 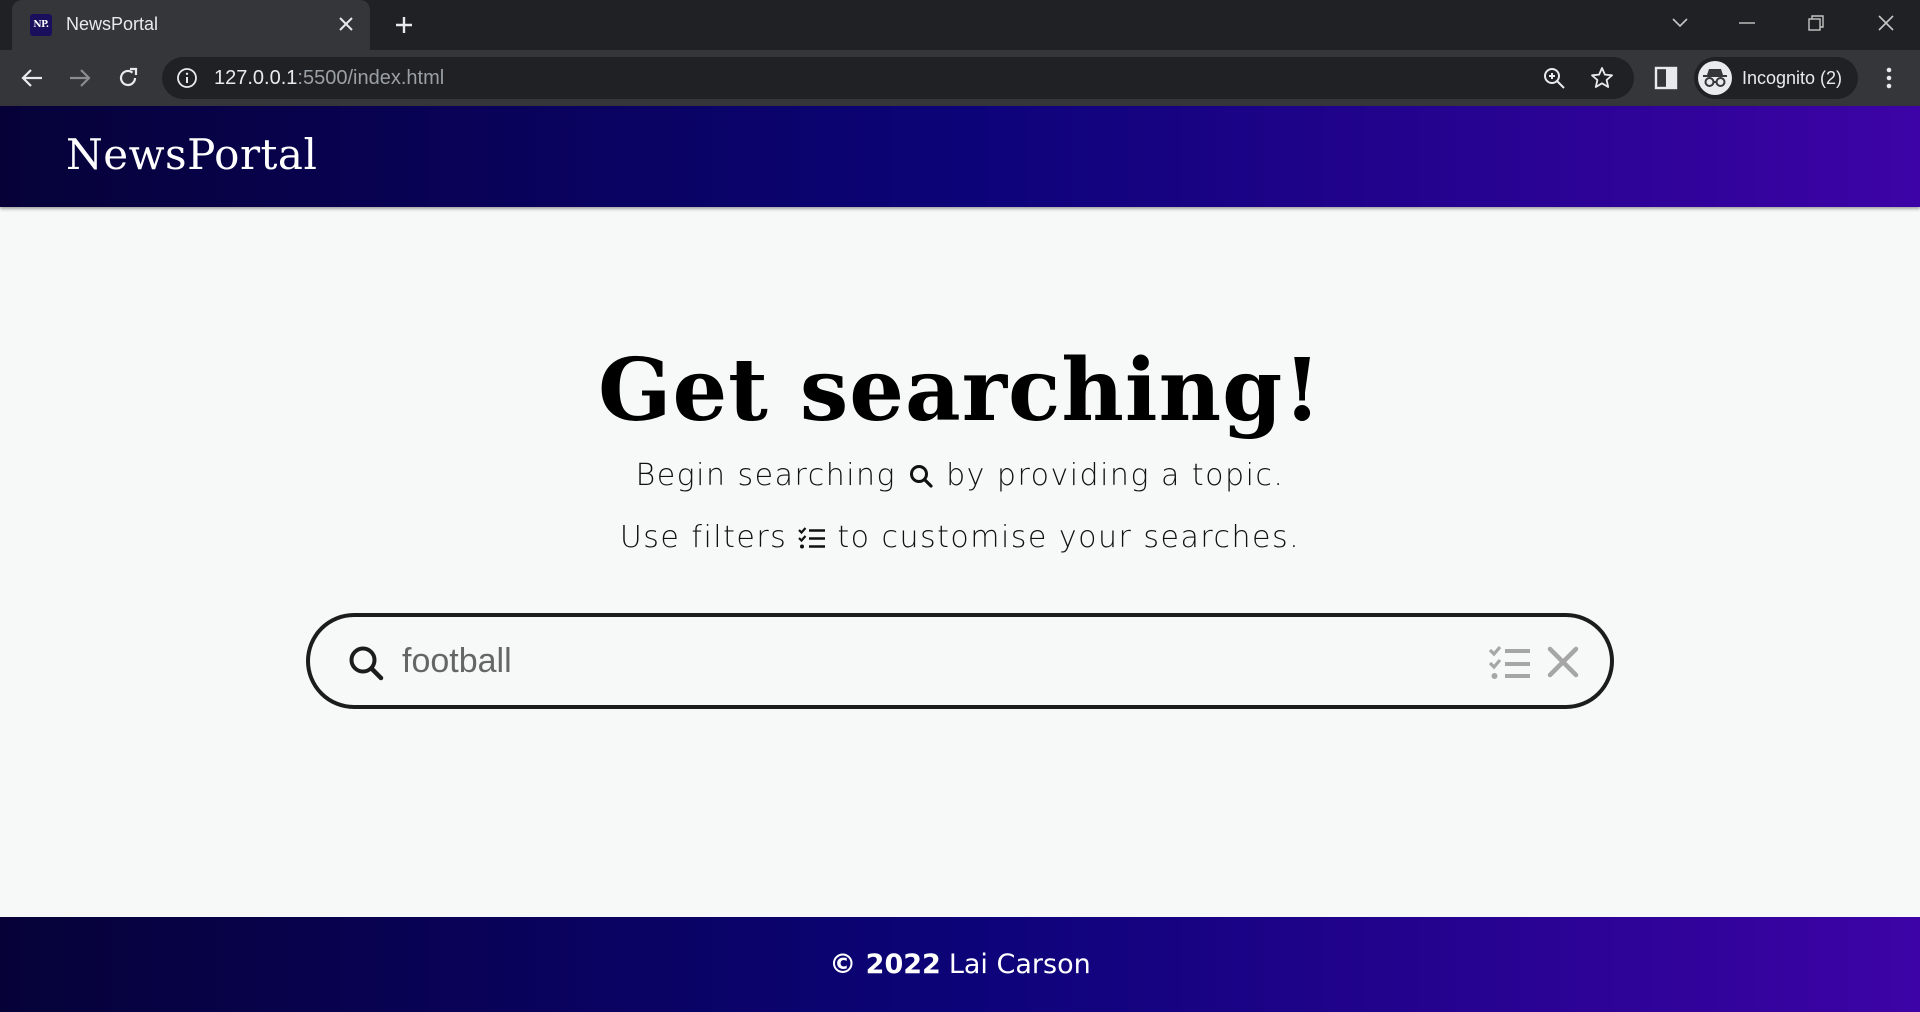 What do you see at coordinates (960, 25) in the screenshot?
I see `browser-tab-bar: NP. NewsPortal` at bounding box center [960, 25].